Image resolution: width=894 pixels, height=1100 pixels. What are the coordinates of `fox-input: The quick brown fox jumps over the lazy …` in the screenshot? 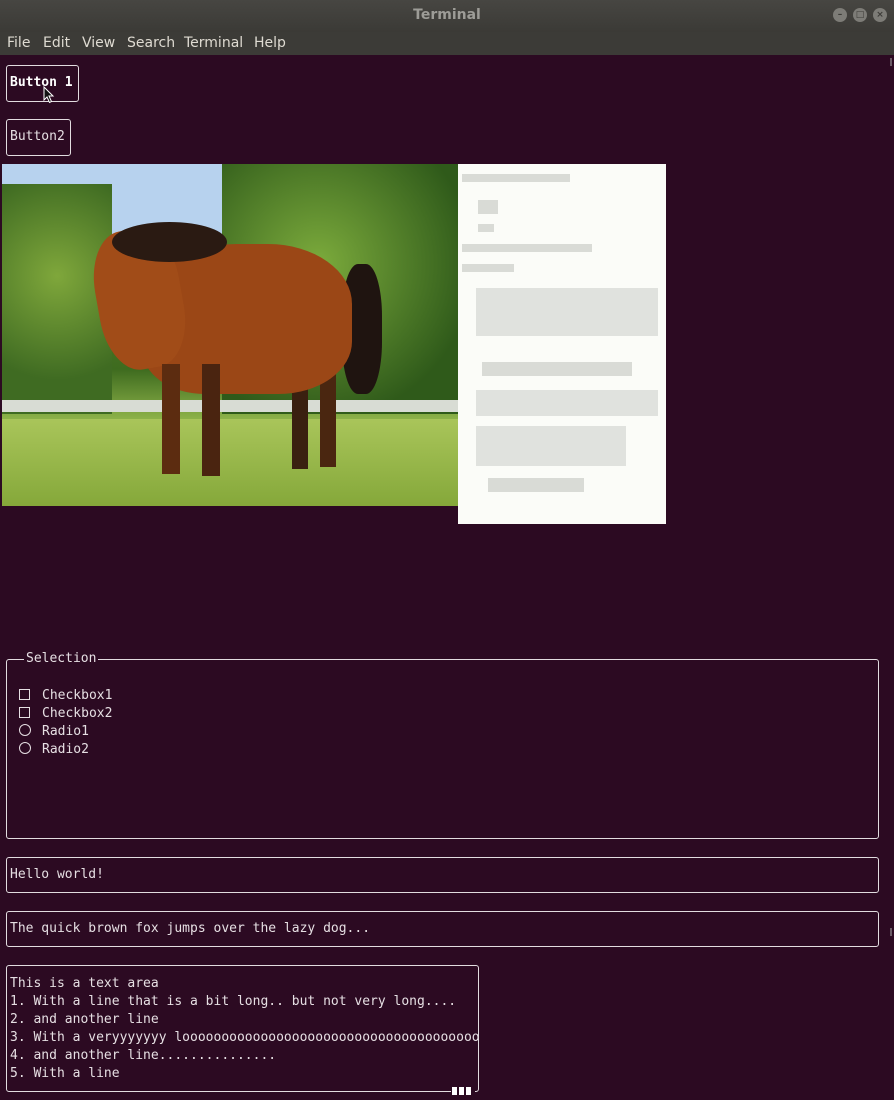 It's located at (442, 929).